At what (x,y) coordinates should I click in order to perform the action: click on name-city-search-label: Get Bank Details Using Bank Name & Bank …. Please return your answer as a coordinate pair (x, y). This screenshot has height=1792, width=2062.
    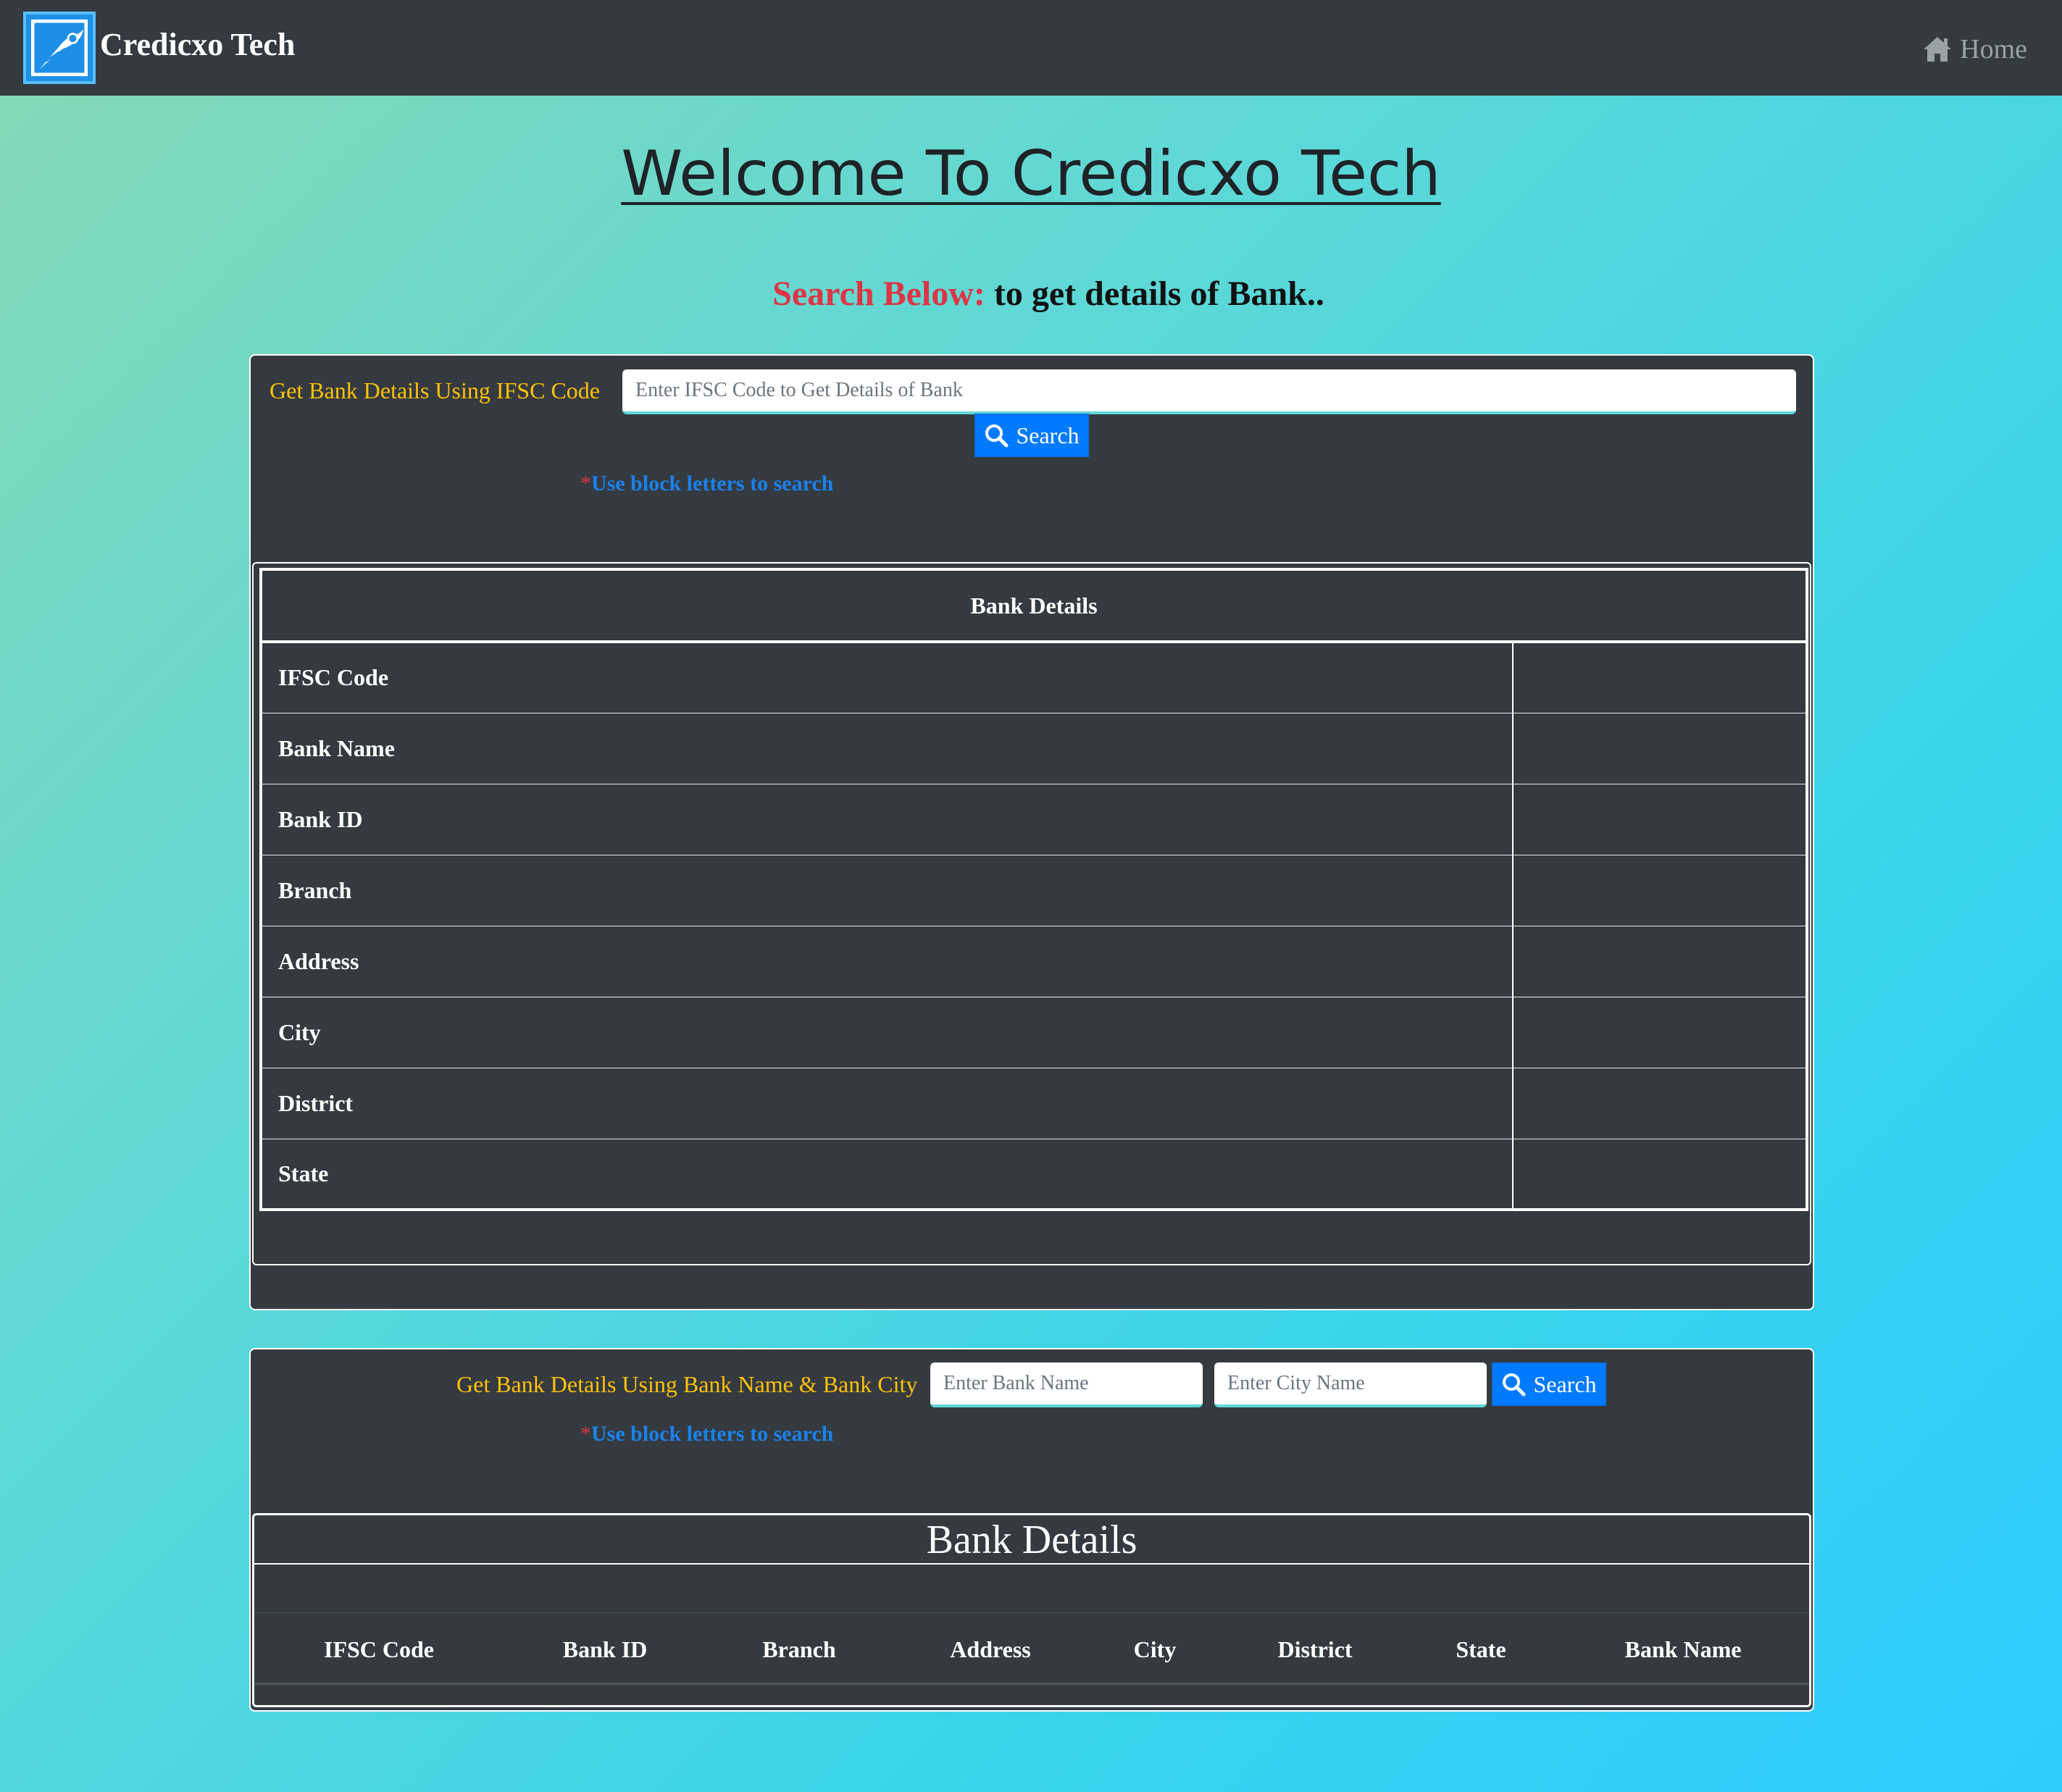
    Looking at the image, I should click on (687, 1384).